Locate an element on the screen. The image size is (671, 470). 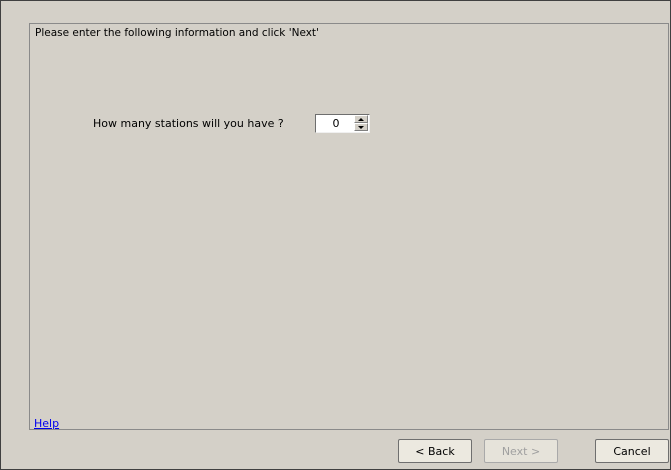
stations-label: How many stations will you have ? is located at coordinates (188, 123).